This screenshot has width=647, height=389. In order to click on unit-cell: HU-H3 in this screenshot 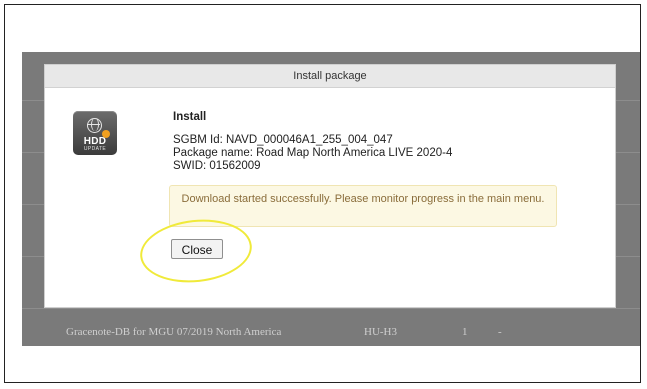, I will do `click(380, 332)`.